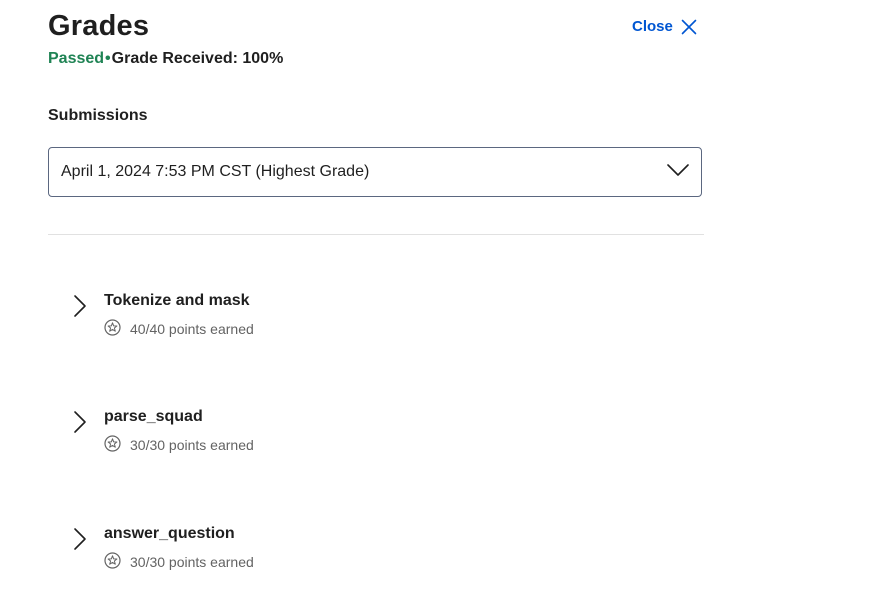 The height and width of the screenshot is (608, 877). I want to click on list-item: parse_squad 30/30 points earned, so click(270, 433).